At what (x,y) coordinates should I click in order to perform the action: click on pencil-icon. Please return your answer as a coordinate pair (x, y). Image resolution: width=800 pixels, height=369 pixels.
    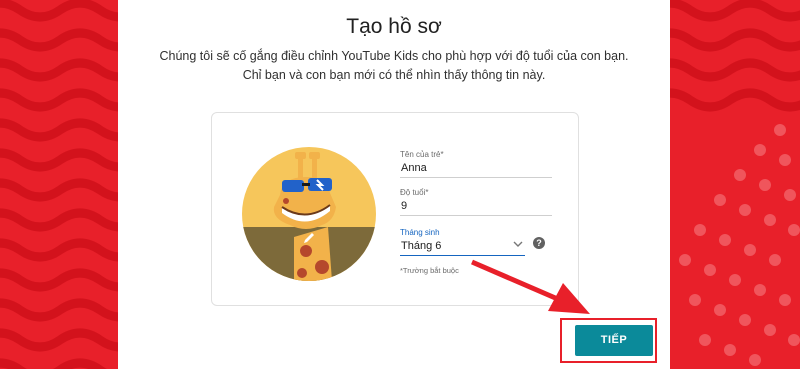
    Looking at the image, I should click on (309, 238).